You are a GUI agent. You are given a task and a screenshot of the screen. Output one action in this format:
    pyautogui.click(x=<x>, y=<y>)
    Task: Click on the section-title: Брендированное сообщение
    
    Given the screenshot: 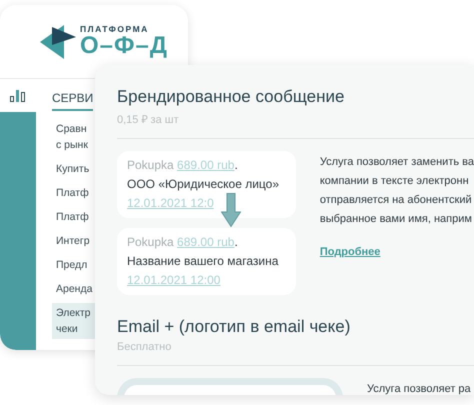 What is the action you would take?
    pyautogui.click(x=231, y=97)
    